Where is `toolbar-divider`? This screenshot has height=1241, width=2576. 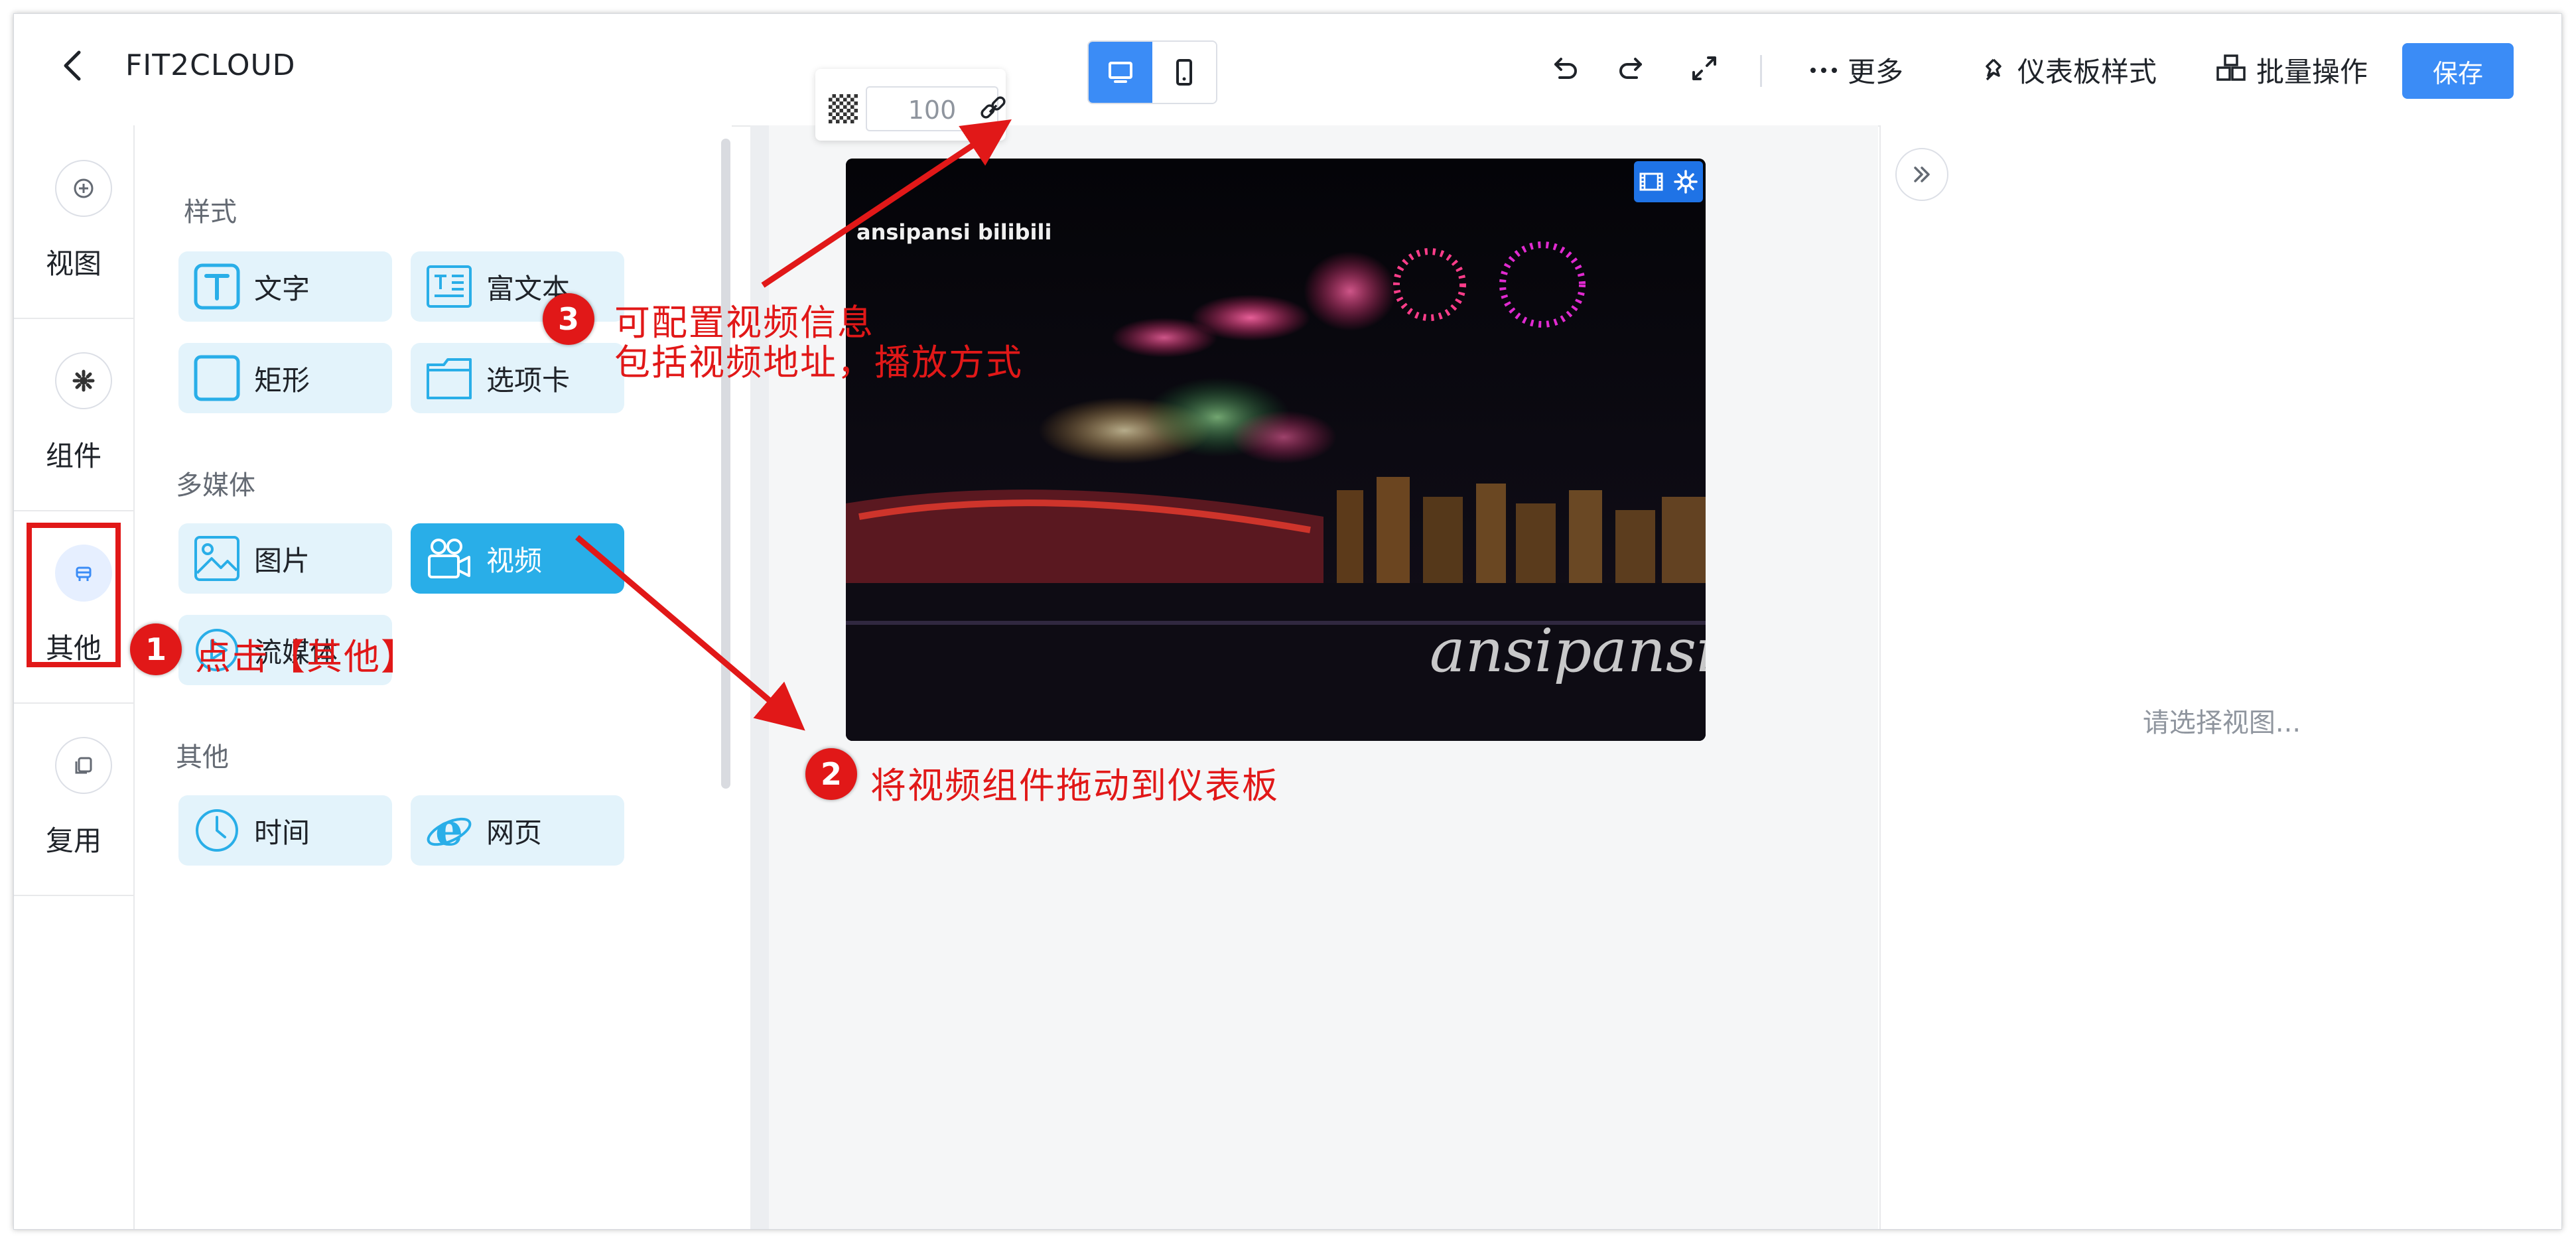
toolbar-divider is located at coordinates (1761, 71).